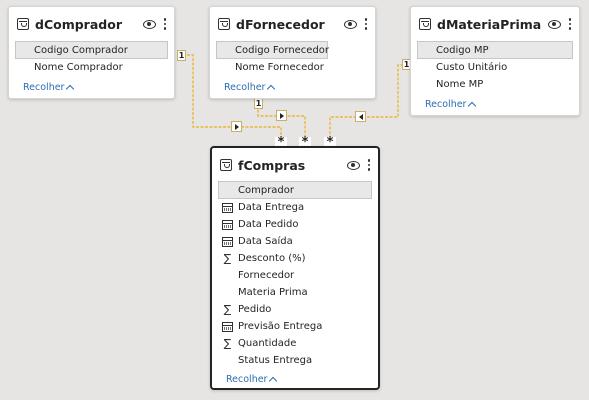 The width and height of the screenshot is (589, 400). What do you see at coordinates (267, 343) in the screenshot?
I see `field-label: Quantidade` at bounding box center [267, 343].